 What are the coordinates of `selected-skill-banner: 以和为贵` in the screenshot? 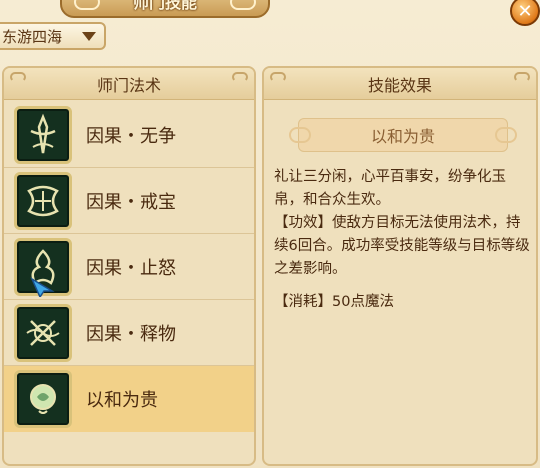 It's located at (403, 135).